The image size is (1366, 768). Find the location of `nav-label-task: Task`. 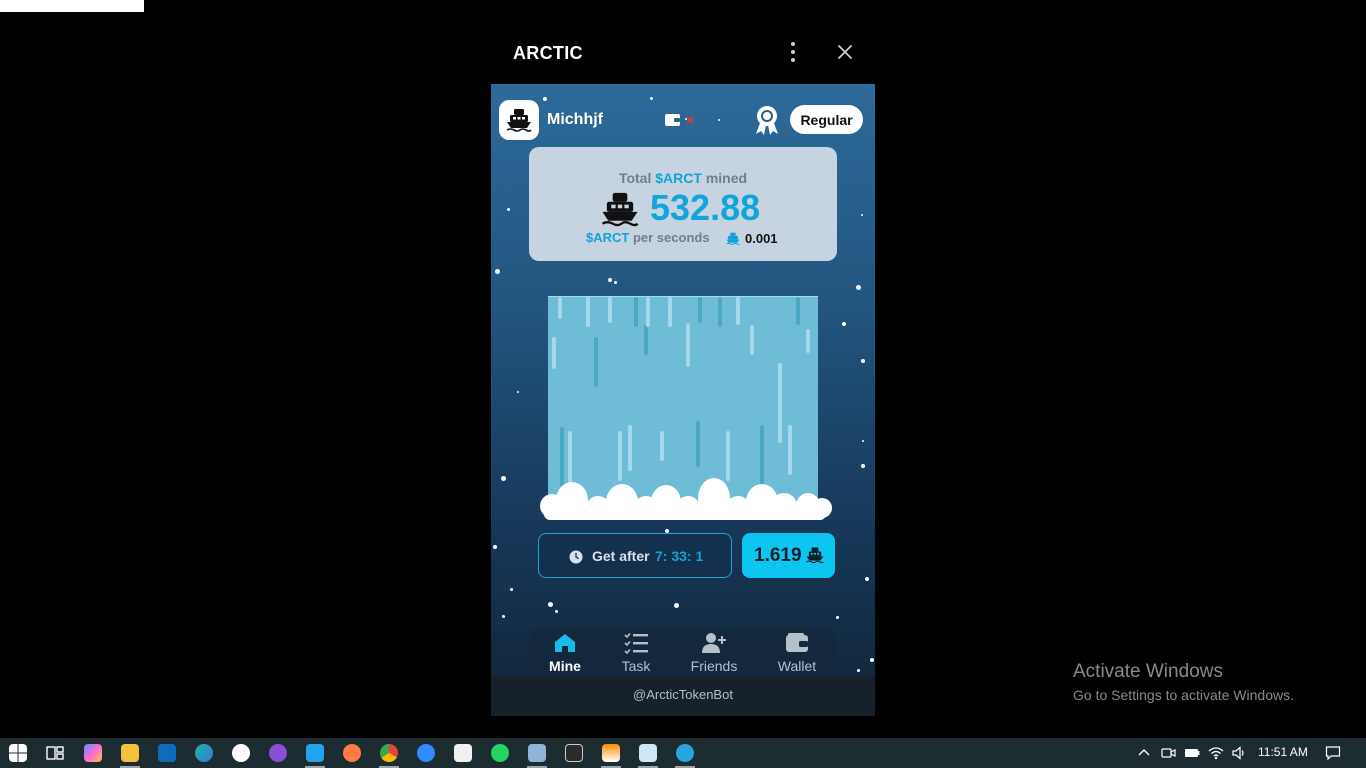

nav-label-task: Task is located at coordinates (636, 666).